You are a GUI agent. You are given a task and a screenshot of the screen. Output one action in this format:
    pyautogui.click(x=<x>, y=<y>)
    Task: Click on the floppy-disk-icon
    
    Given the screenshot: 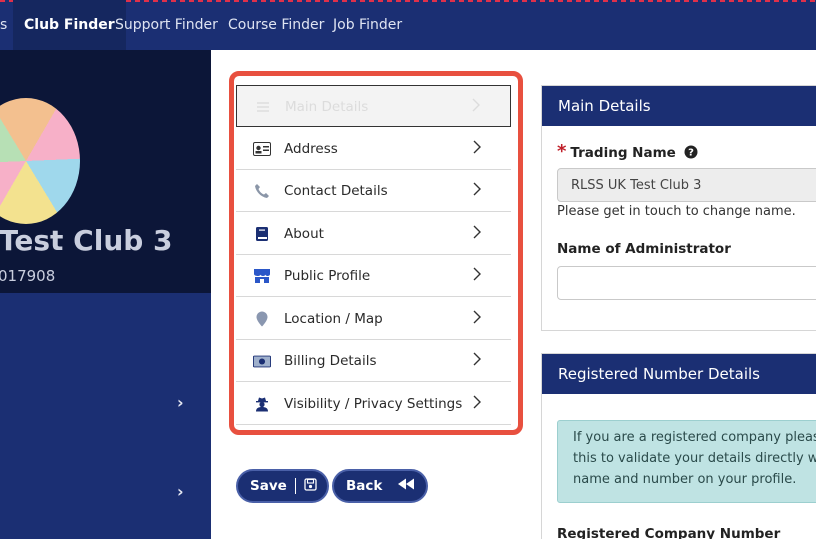 What is the action you would take?
    pyautogui.click(x=310, y=486)
    